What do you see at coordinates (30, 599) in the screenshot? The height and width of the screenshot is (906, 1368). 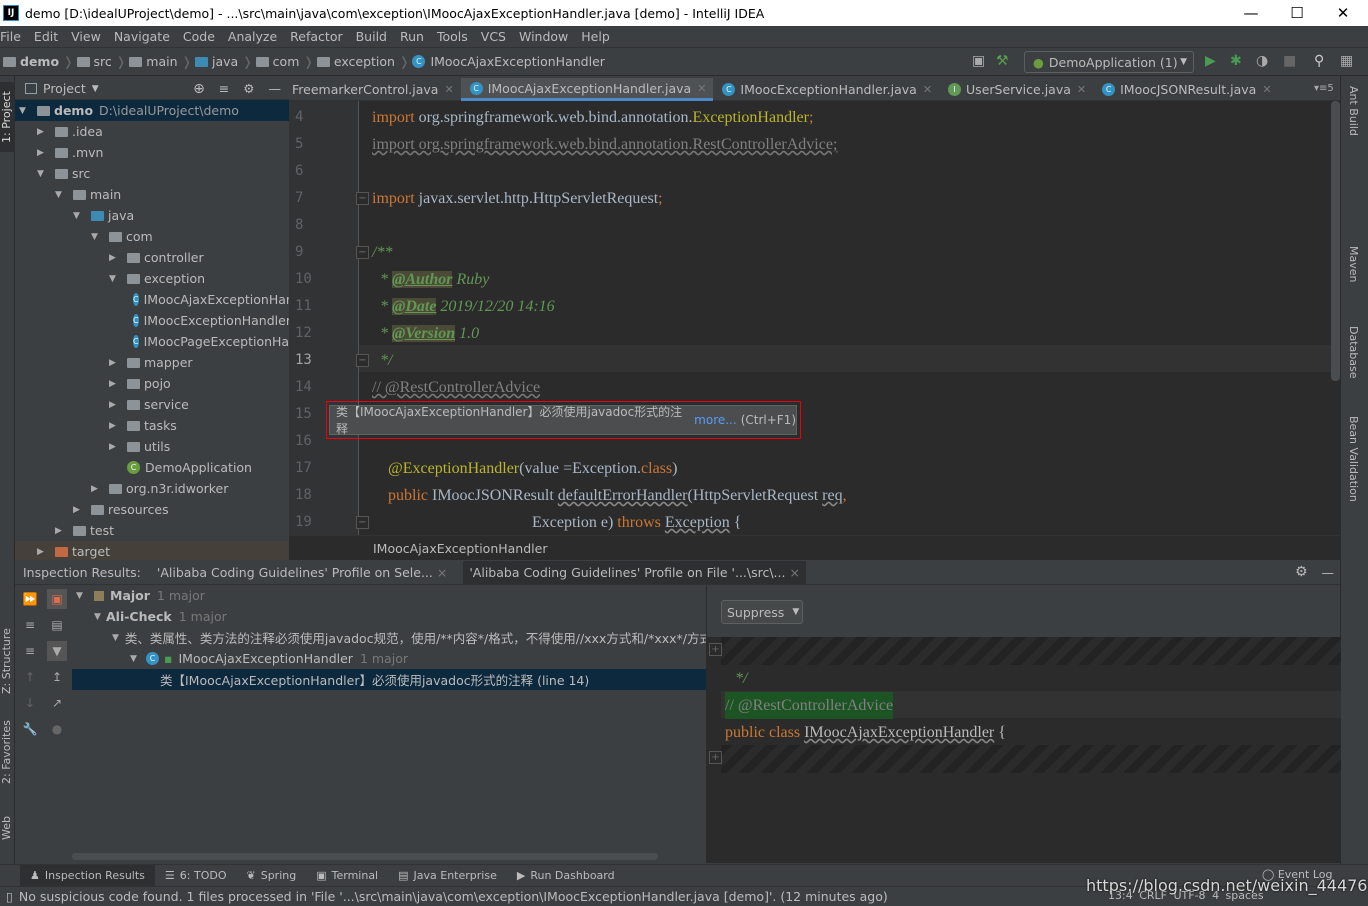 I see `rerun-icon: ⏩` at bounding box center [30, 599].